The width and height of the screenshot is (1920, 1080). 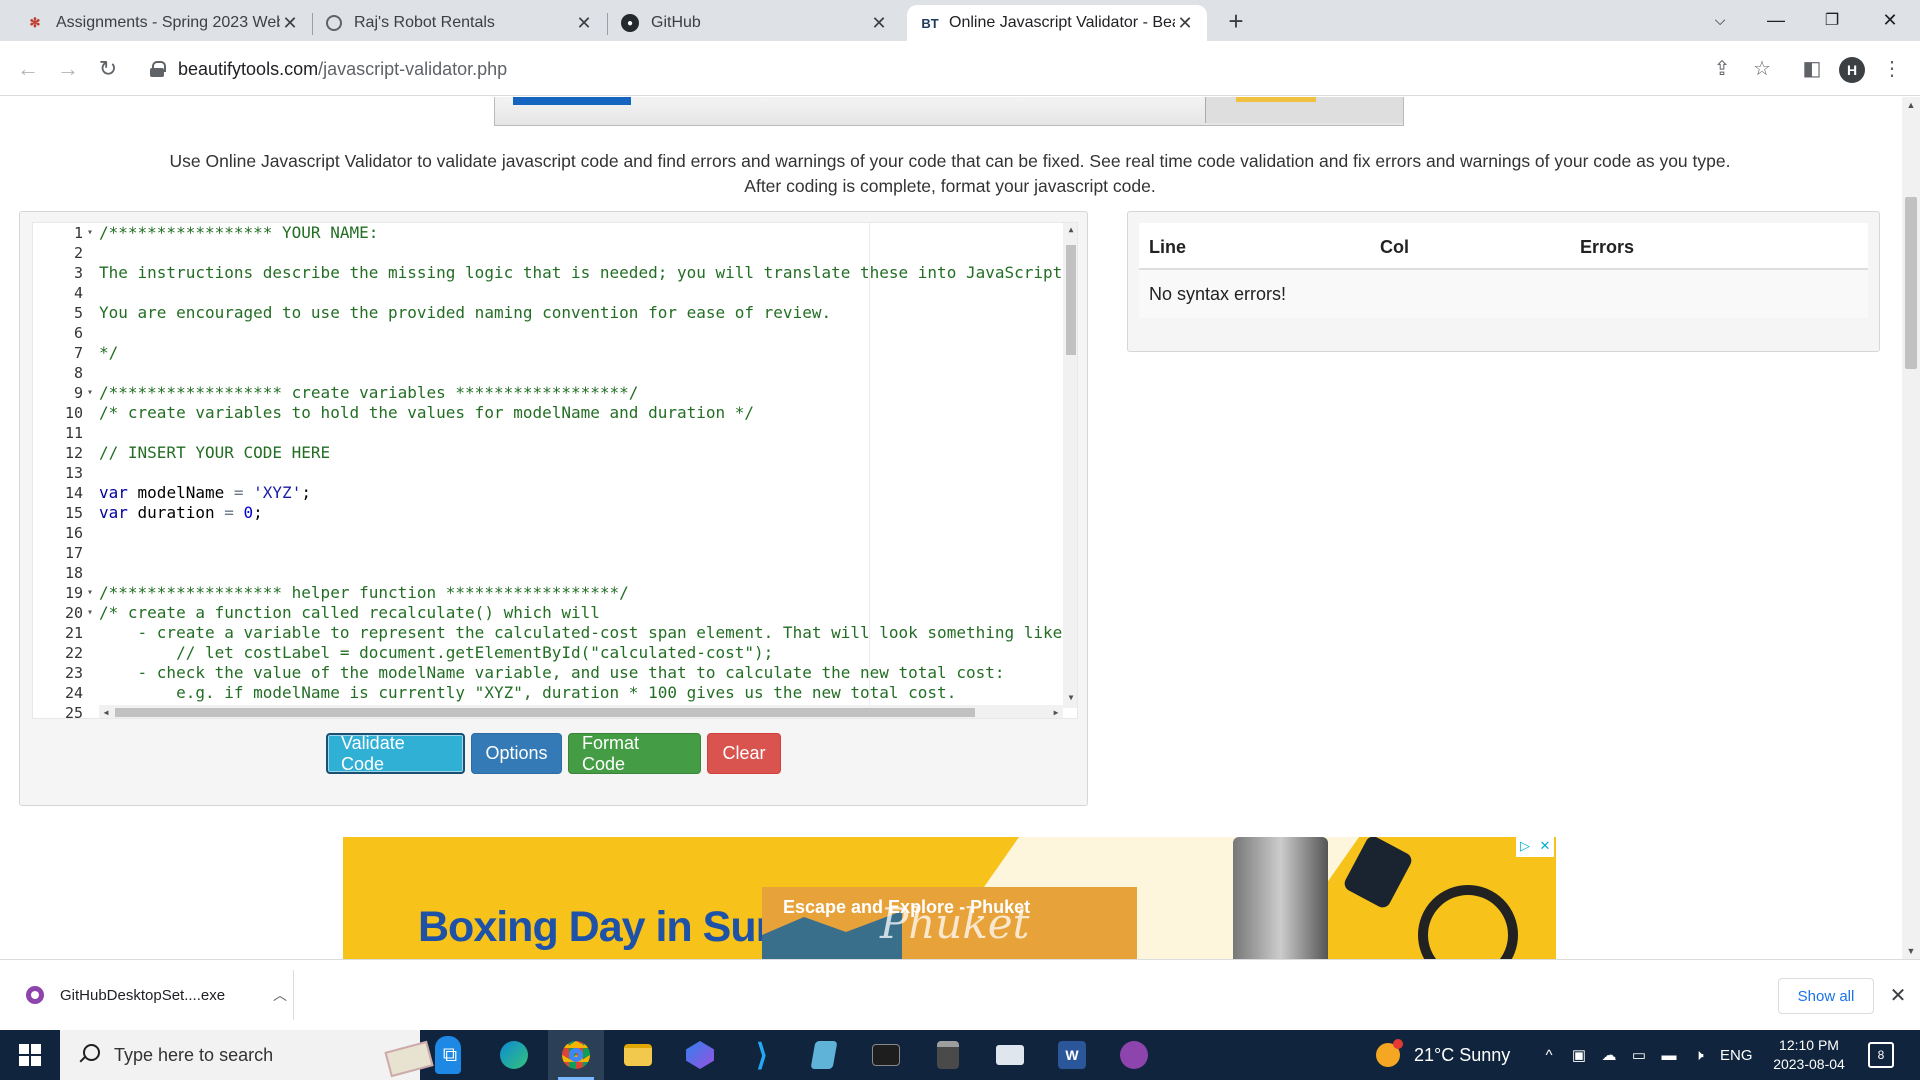 What do you see at coordinates (606, 927) in the screenshot?
I see `ad-headline: Boxing Day in Sum` at bounding box center [606, 927].